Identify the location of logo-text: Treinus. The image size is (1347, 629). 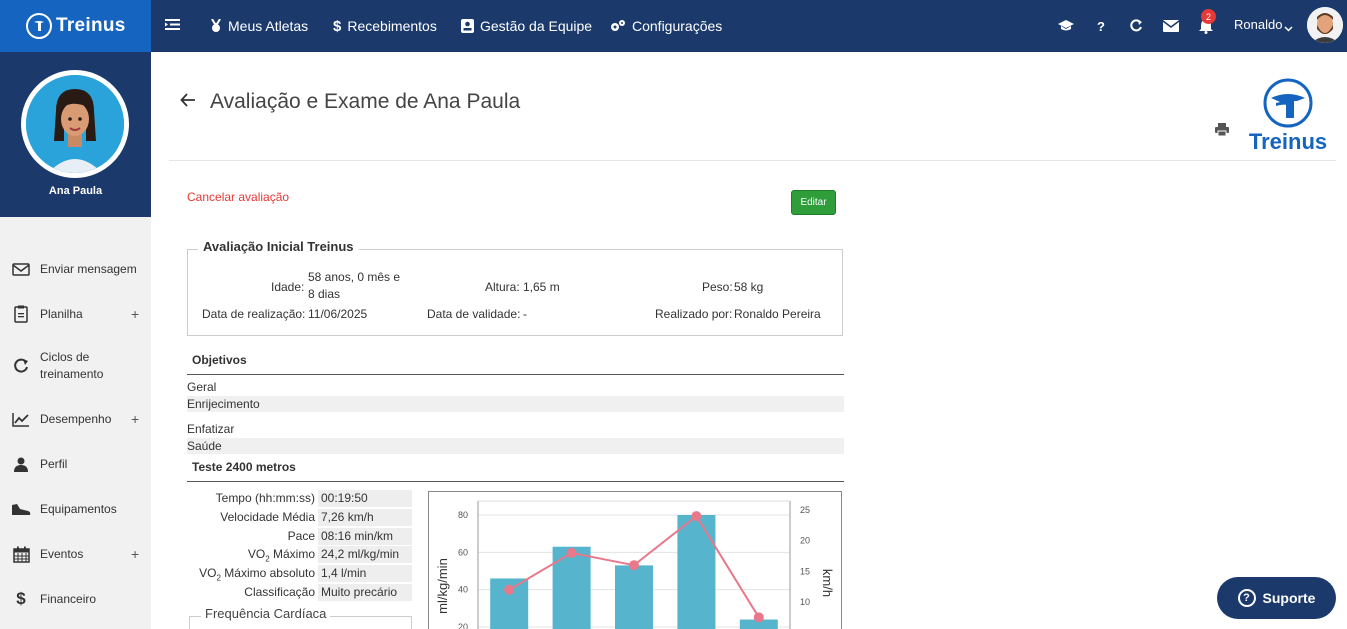
(1288, 141).